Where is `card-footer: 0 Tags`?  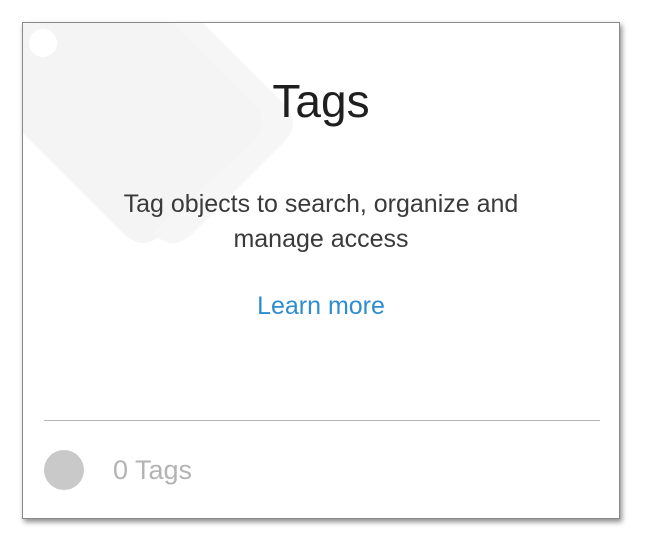
card-footer: 0 Tags is located at coordinates (118, 470).